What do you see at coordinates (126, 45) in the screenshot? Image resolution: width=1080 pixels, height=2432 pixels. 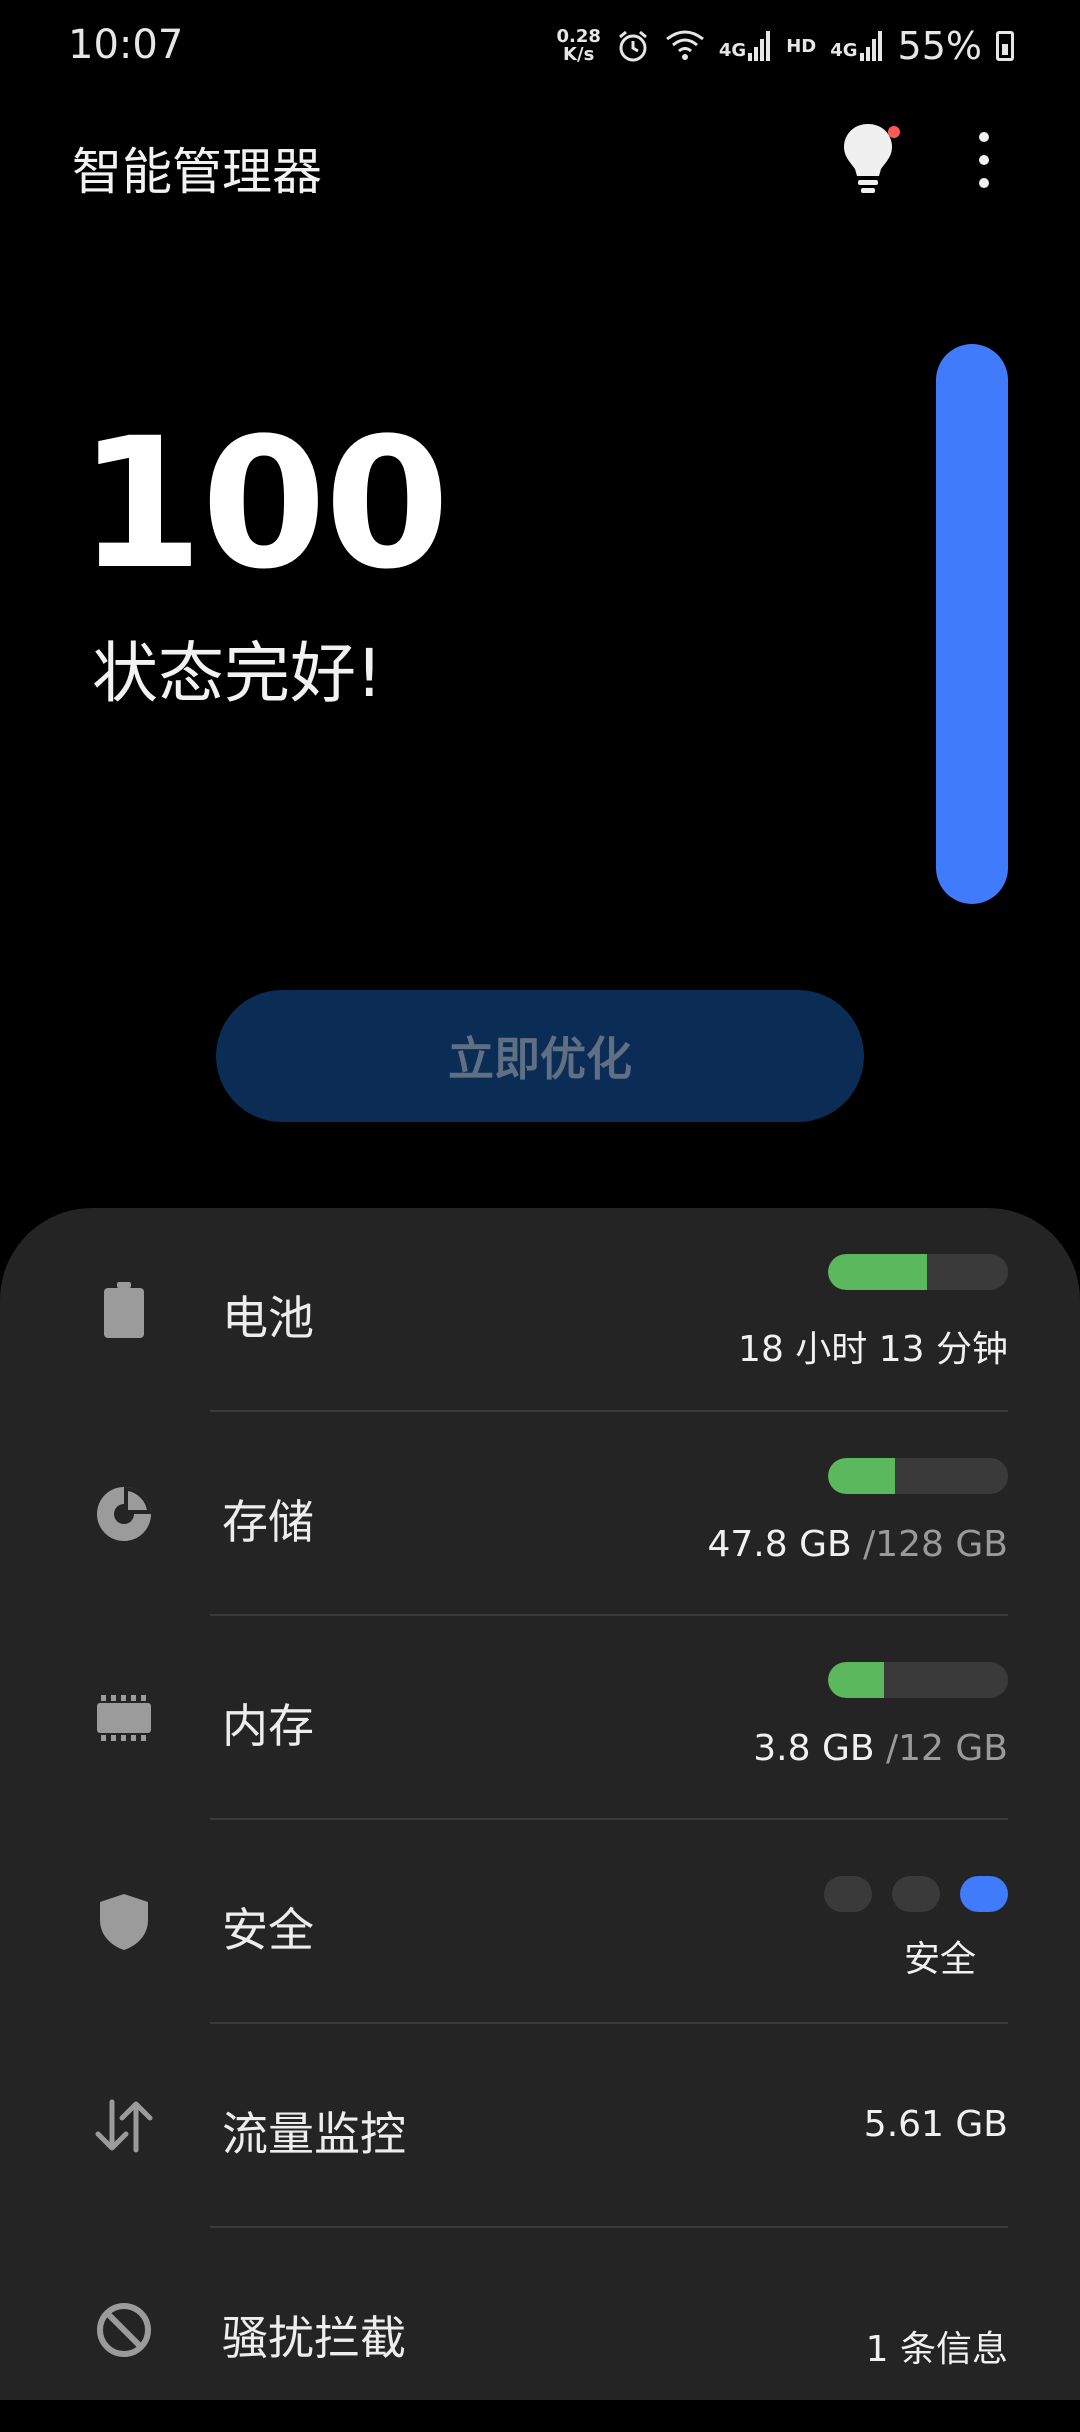 I see `status-time: 10:07` at bounding box center [126, 45].